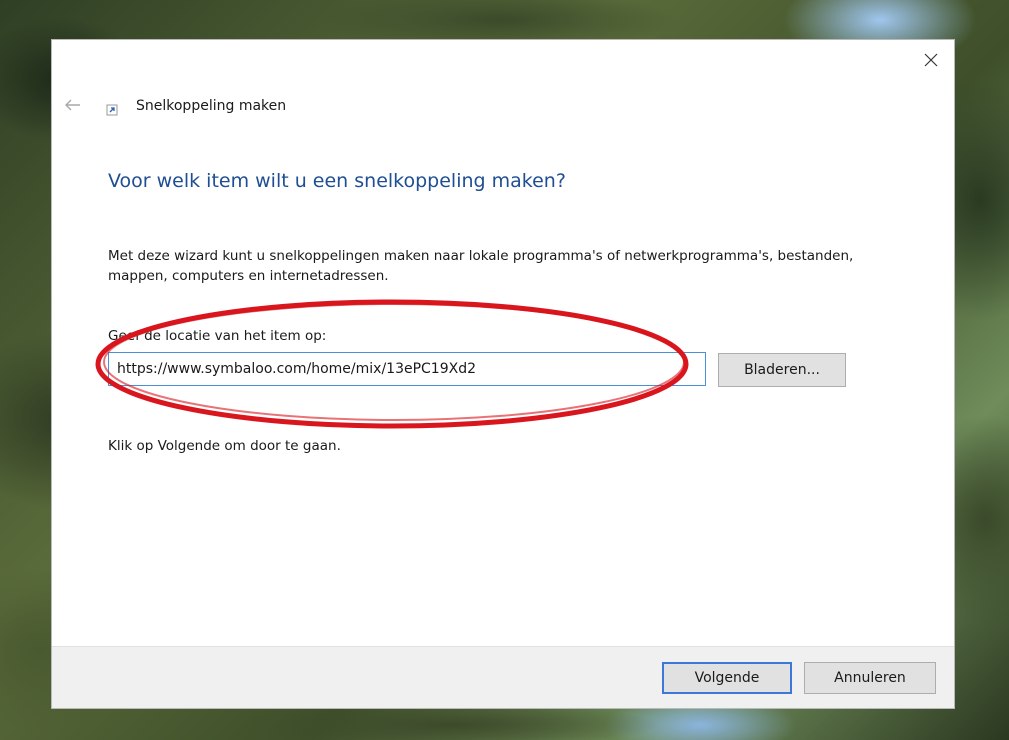  Describe the element at coordinates (727, 678) in the screenshot. I see `next-button: Volgende` at that location.